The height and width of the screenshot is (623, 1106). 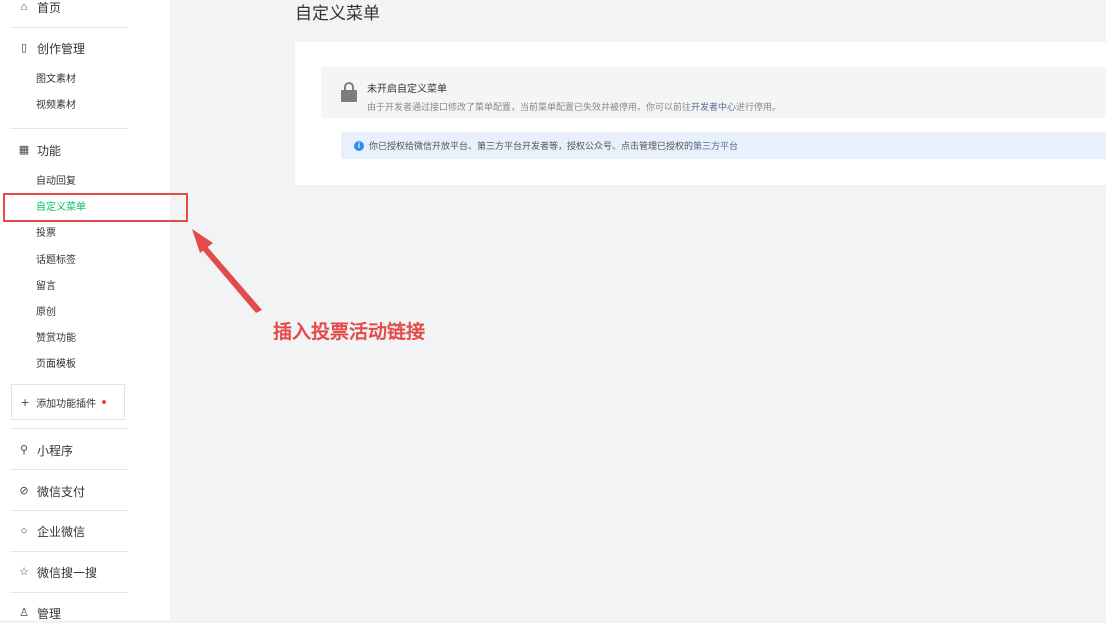 What do you see at coordinates (227, 271) in the screenshot?
I see `annotation-arrow` at bounding box center [227, 271].